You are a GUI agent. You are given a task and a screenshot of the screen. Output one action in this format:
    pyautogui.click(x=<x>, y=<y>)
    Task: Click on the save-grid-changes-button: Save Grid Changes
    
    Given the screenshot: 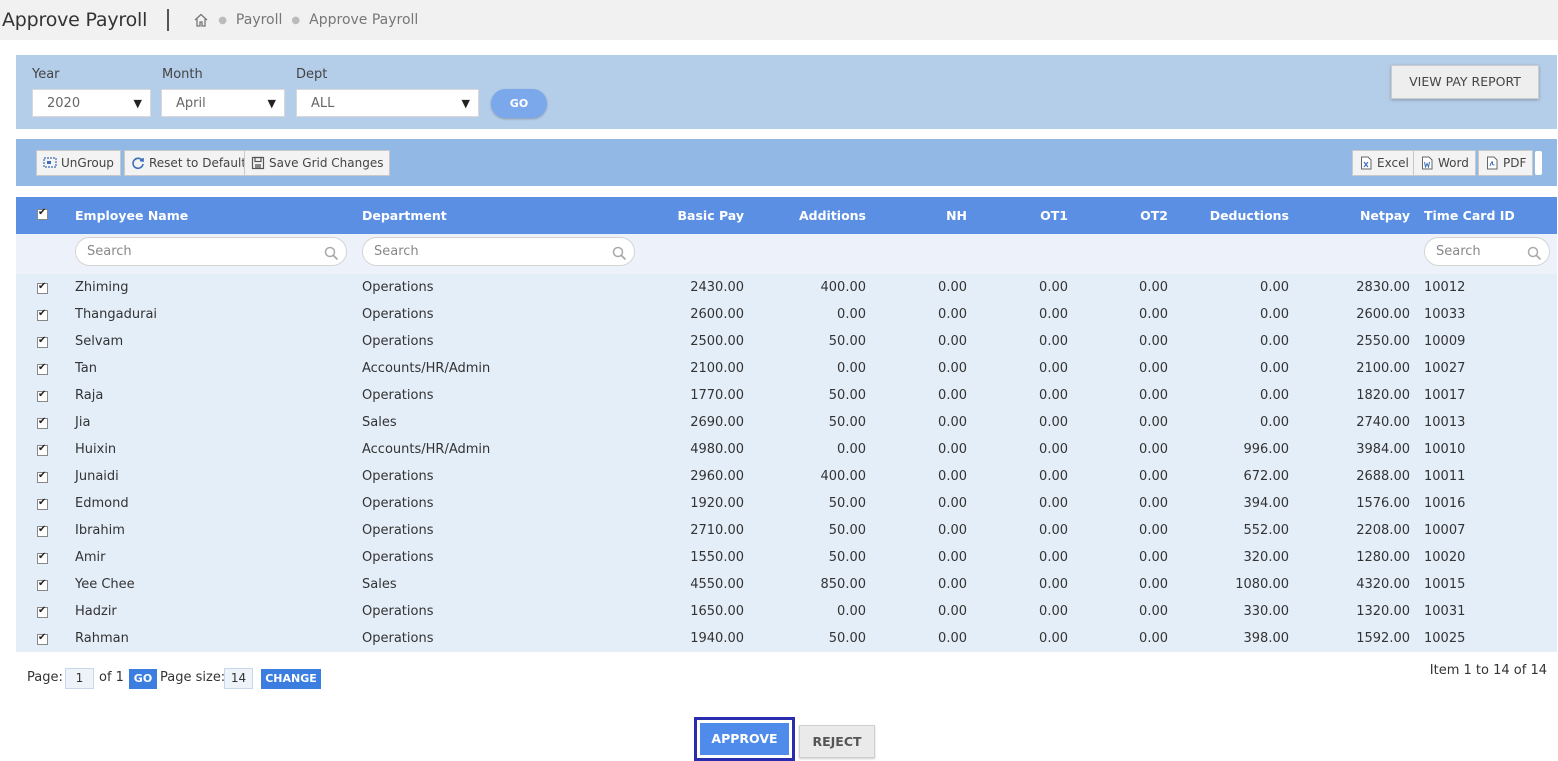 What is the action you would take?
    pyautogui.click(x=317, y=163)
    